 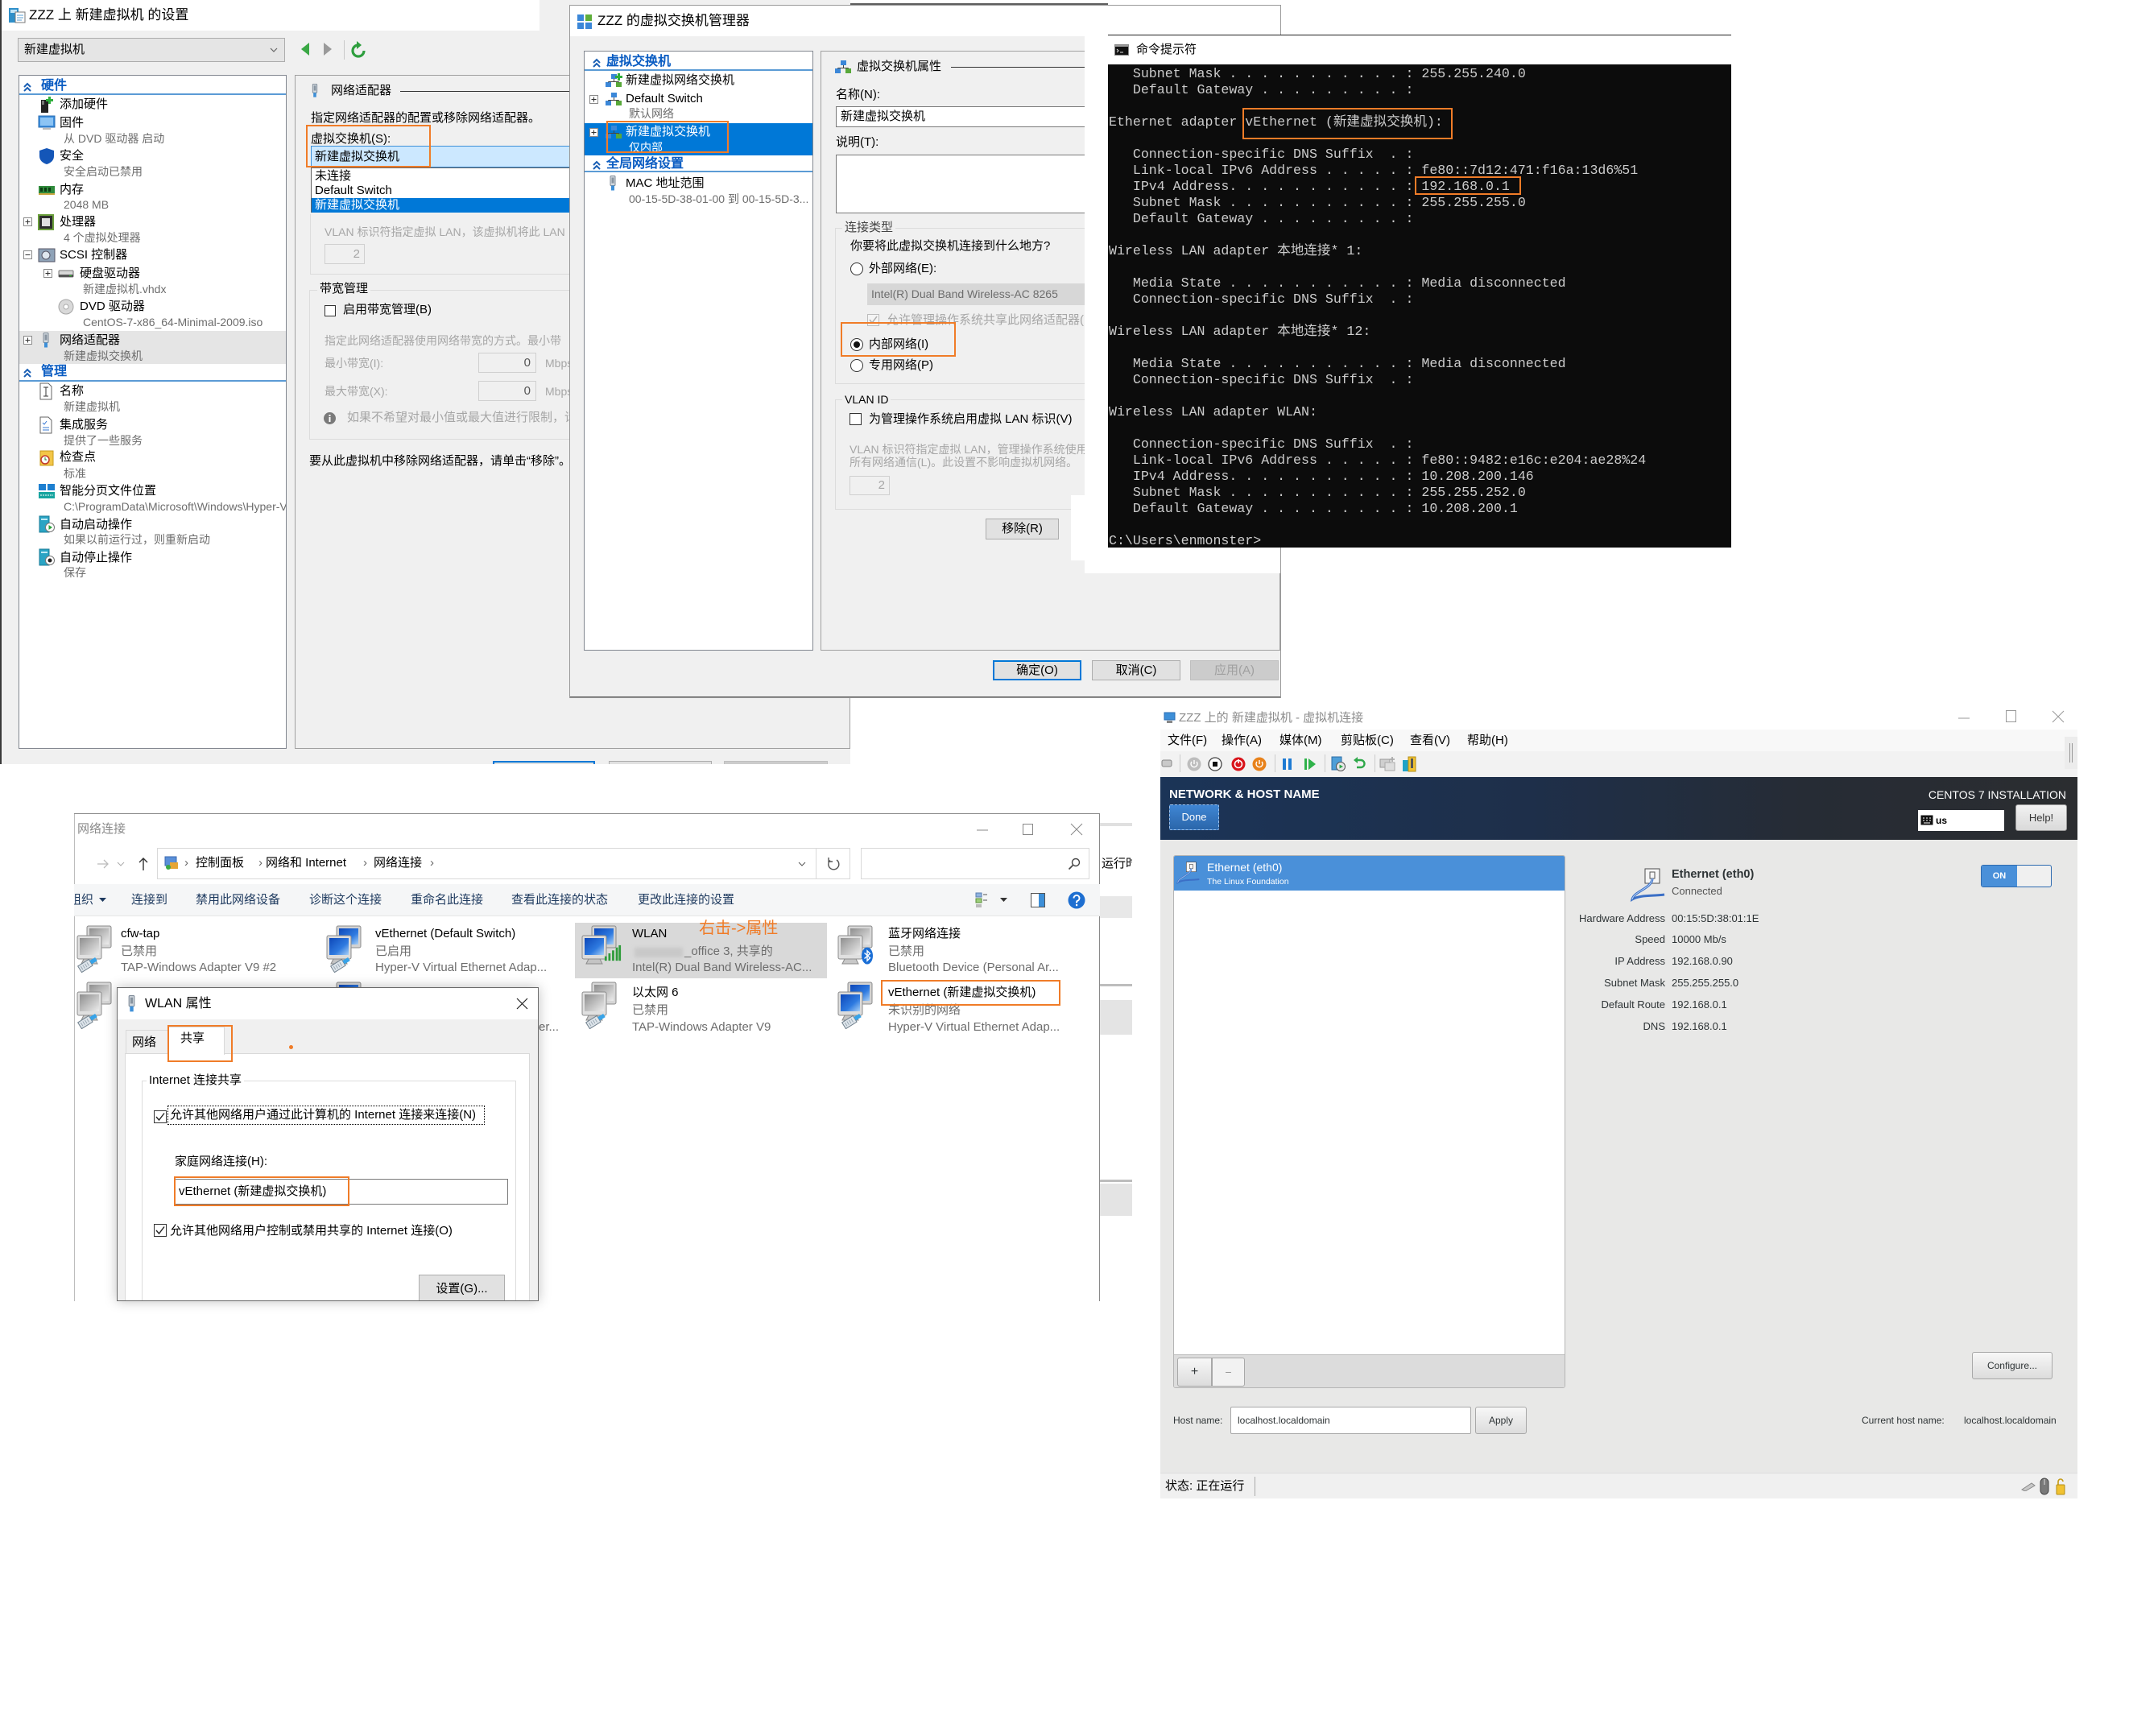 What do you see at coordinates (1238, 764) in the screenshot?
I see `shut-down-icon` at bounding box center [1238, 764].